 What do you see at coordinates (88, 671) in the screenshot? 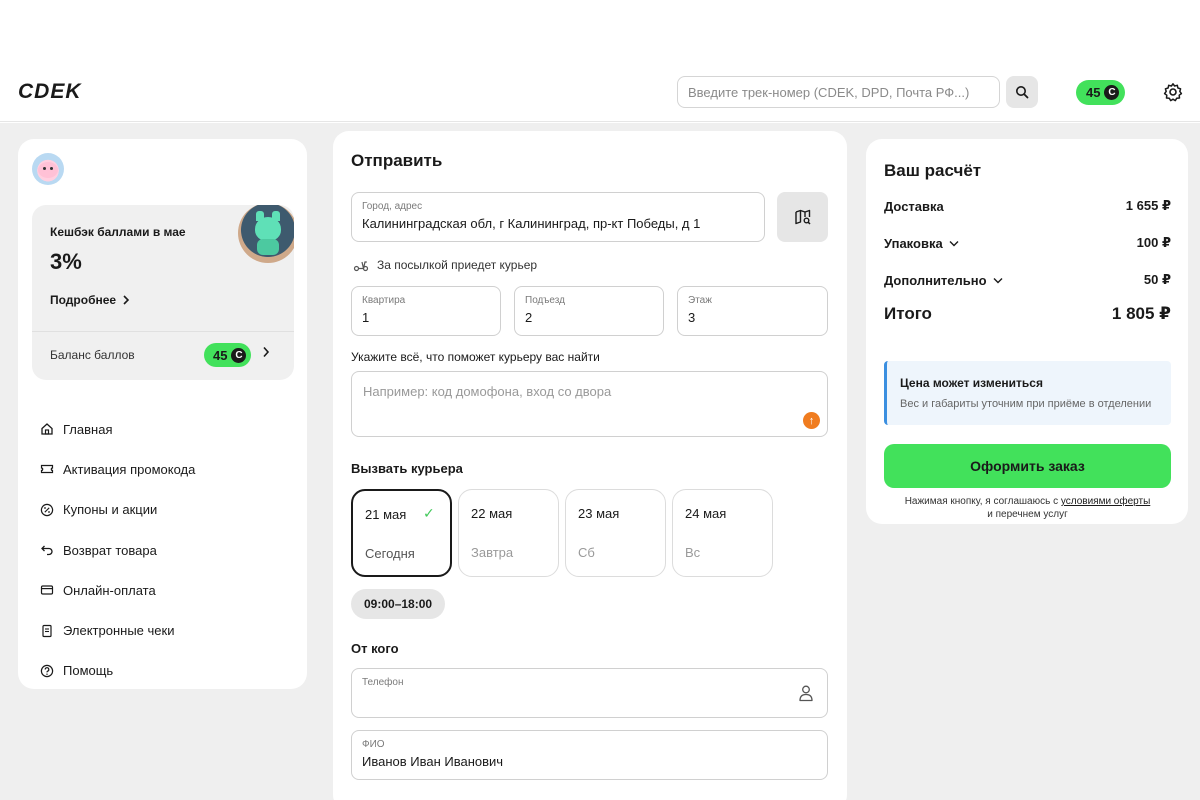
I see `sidebar-item-label: Помощь` at bounding box center [88, 671].